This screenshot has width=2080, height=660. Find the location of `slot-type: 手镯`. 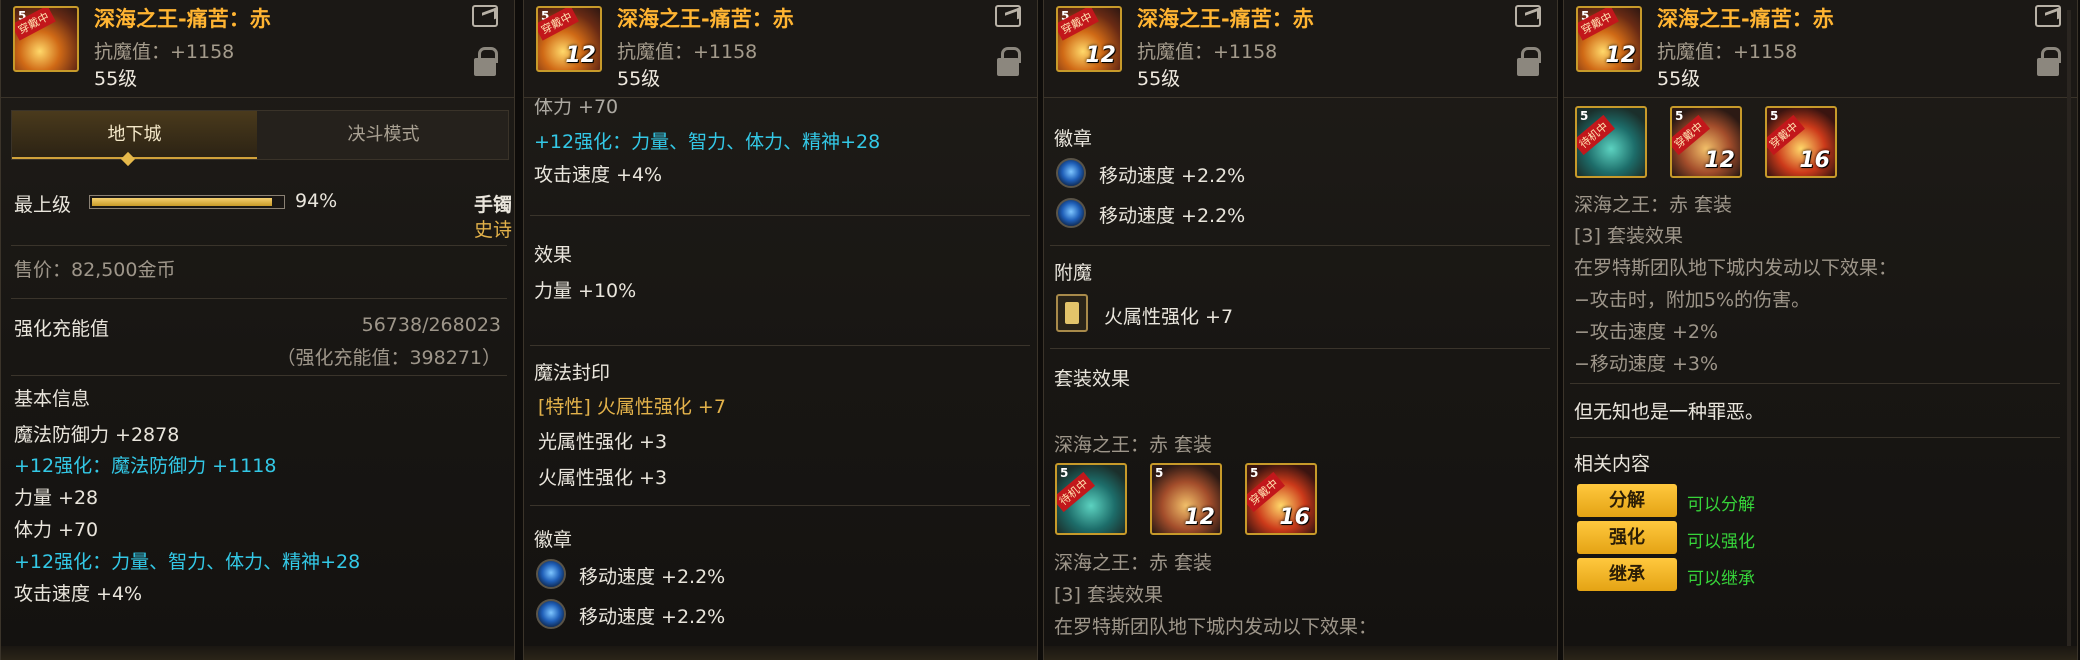

slot-type: 手镯 is located at coordinates (493, 205).